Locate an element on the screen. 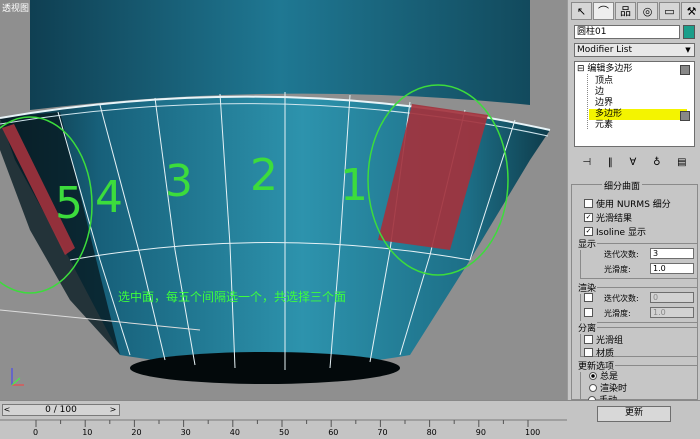  time-tick-label: 60 is located at coordinates (333, 432).